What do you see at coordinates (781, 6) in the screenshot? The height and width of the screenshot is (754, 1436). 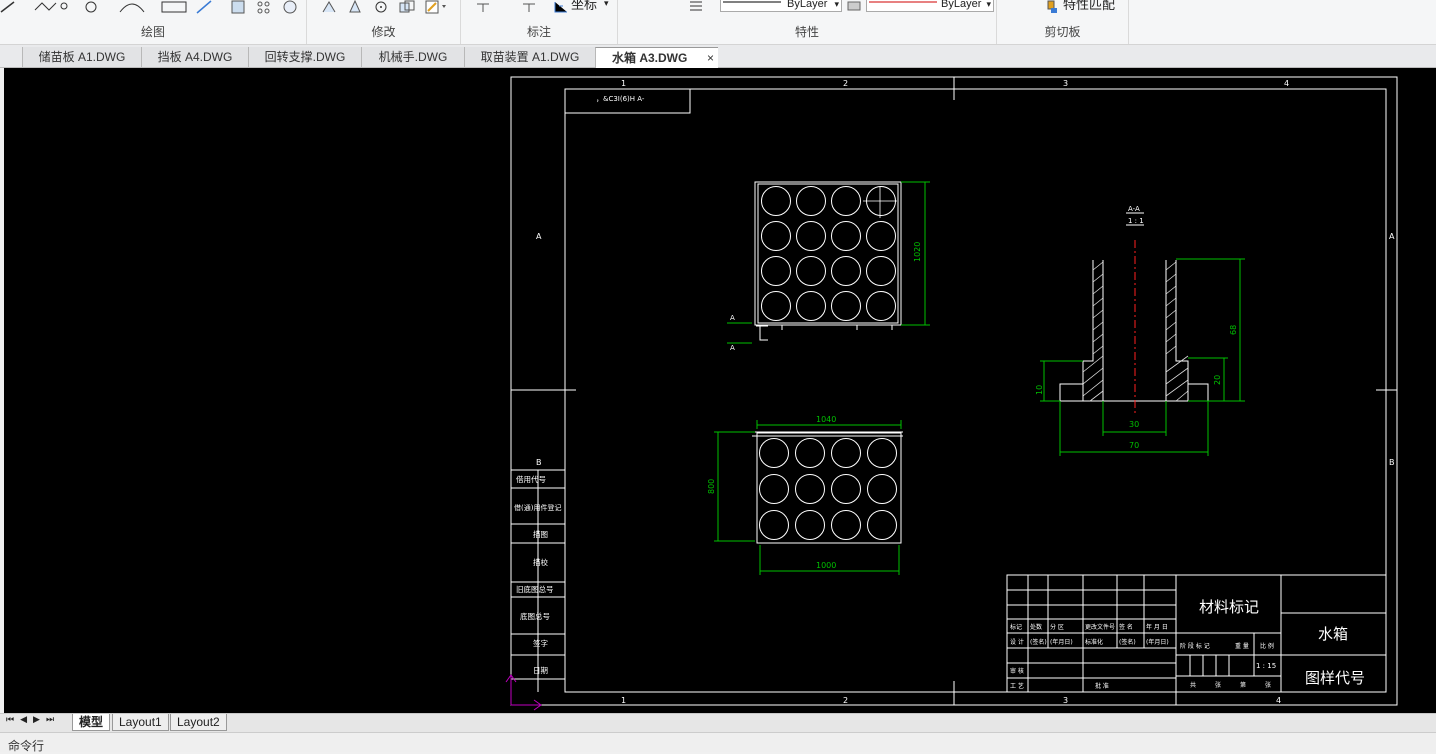 I see `linetype-select: ByLayer ▾` at bounding box center [781, 6].